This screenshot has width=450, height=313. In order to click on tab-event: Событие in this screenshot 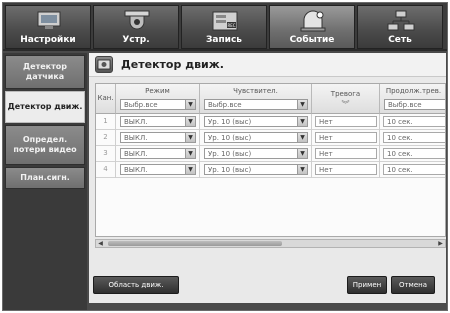, I will do `click(312, 27)`.